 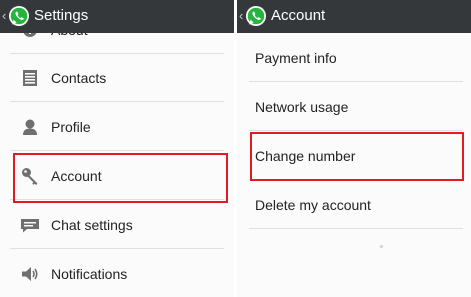 I want to click on contacts-icon, so click(x=30, y=78).